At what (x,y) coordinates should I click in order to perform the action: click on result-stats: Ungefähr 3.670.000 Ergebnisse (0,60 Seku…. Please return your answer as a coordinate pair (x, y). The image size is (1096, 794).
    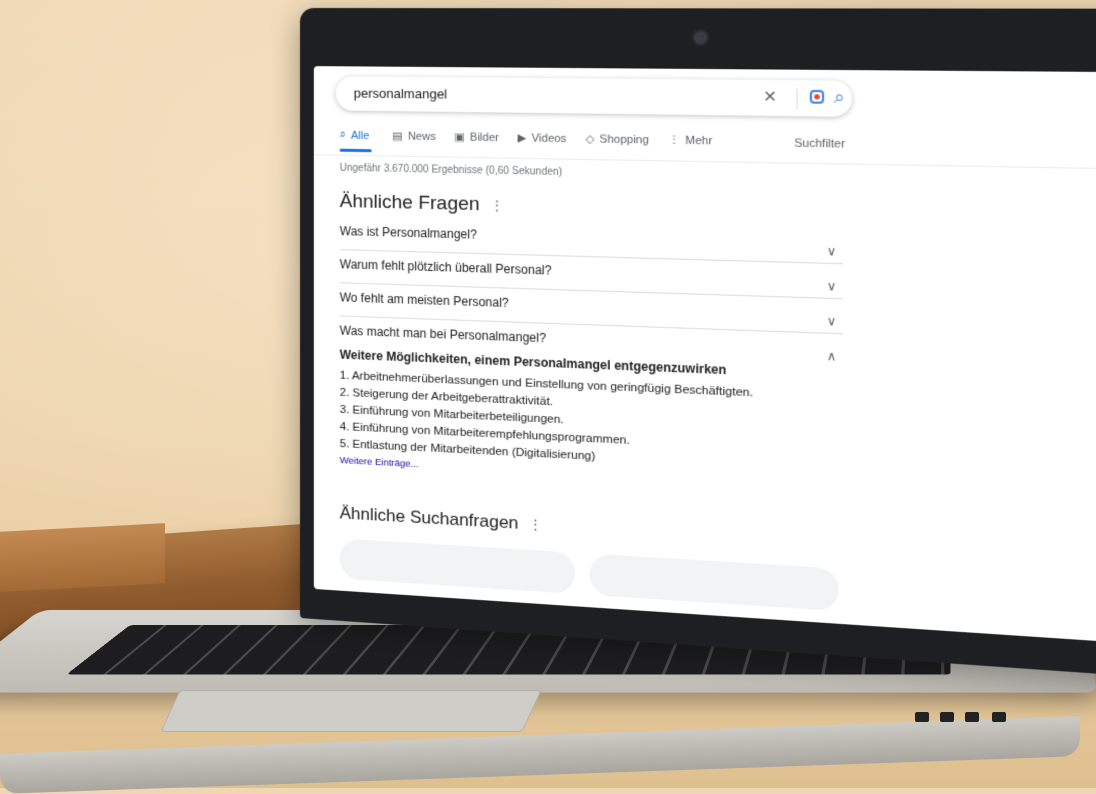
    Looking at the image, I should click on (451, 170).